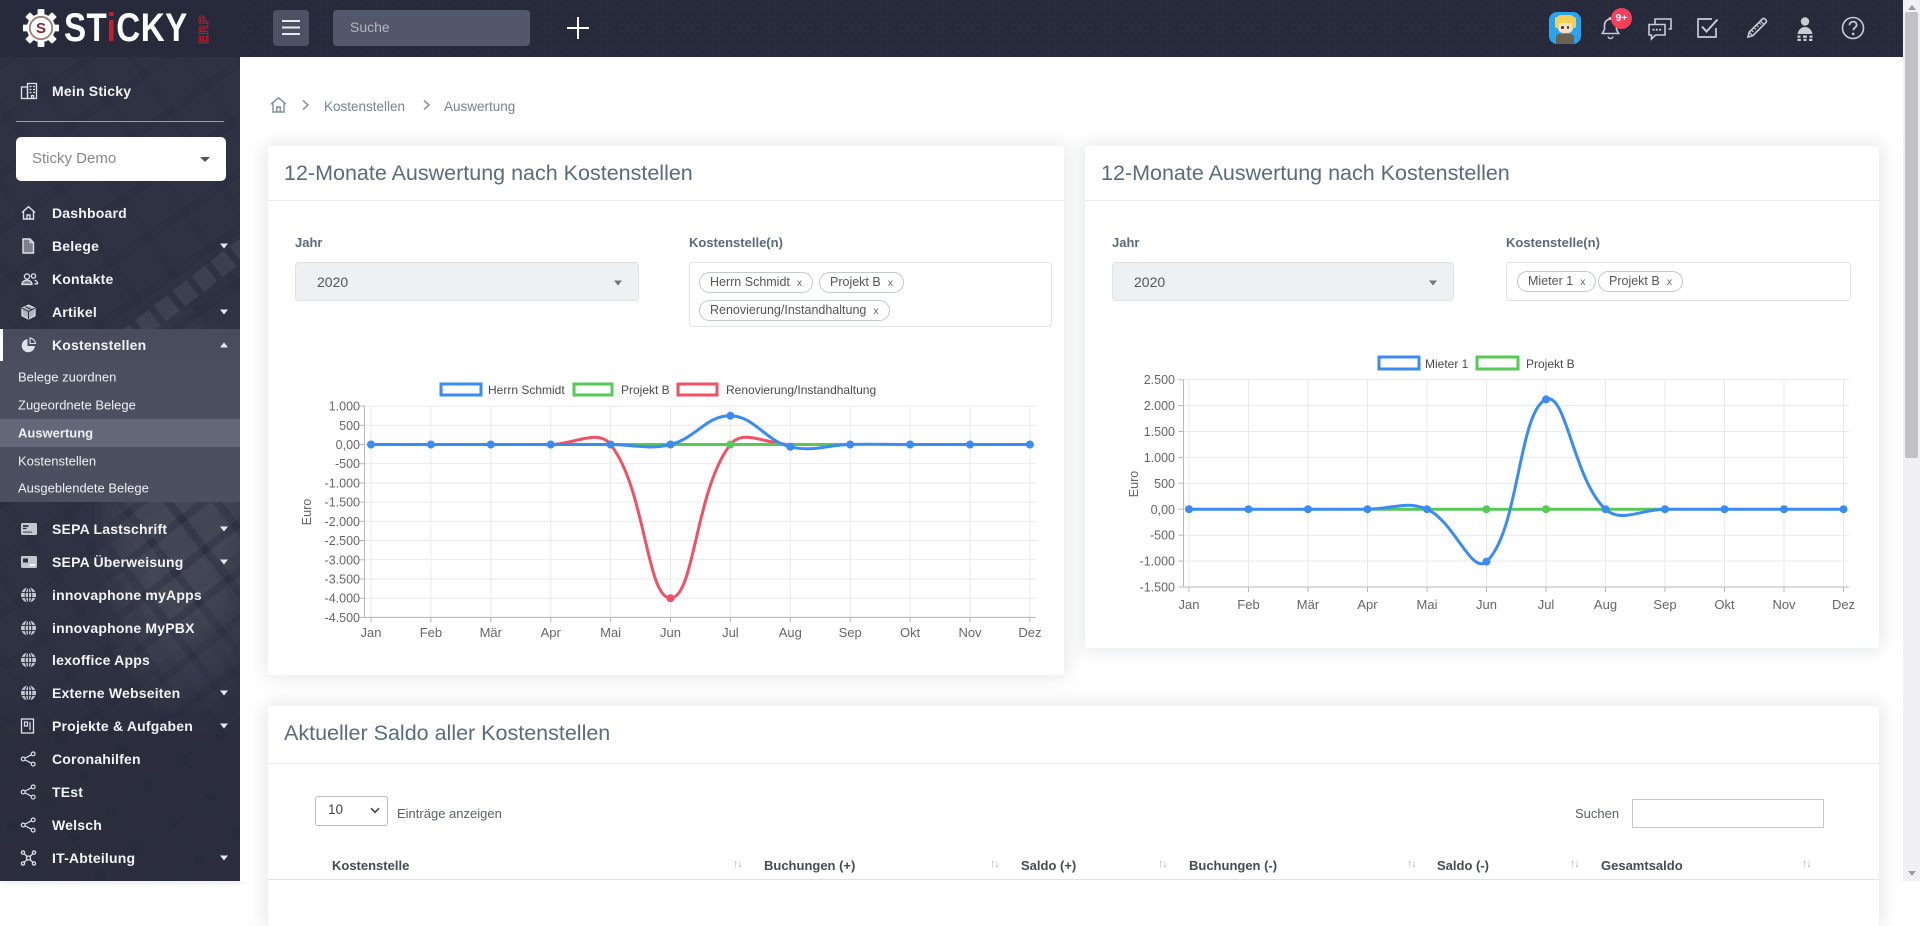  Describe the element at coordinates (342, 522) in the screenshot. I see `svg-text: -2.000` at that location.